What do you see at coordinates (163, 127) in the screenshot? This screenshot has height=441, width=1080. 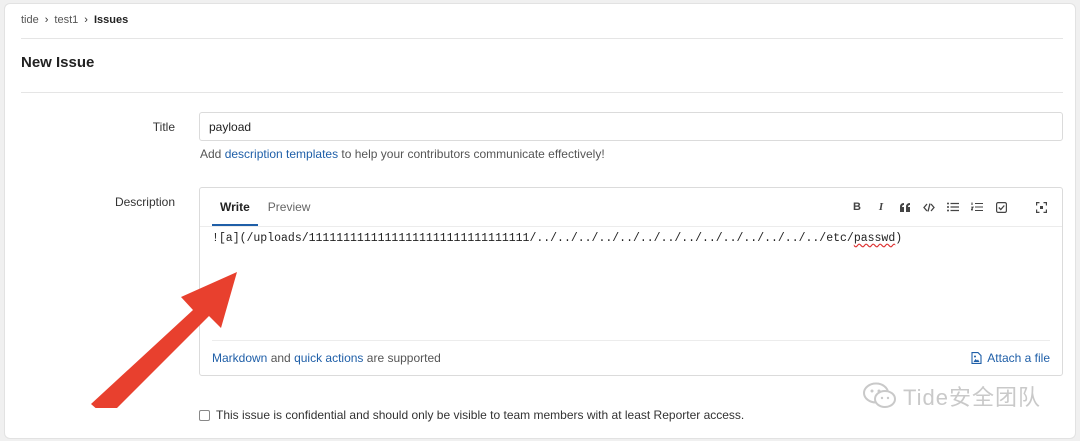 I see `title-label: Title` at bounding box center [163, 127].